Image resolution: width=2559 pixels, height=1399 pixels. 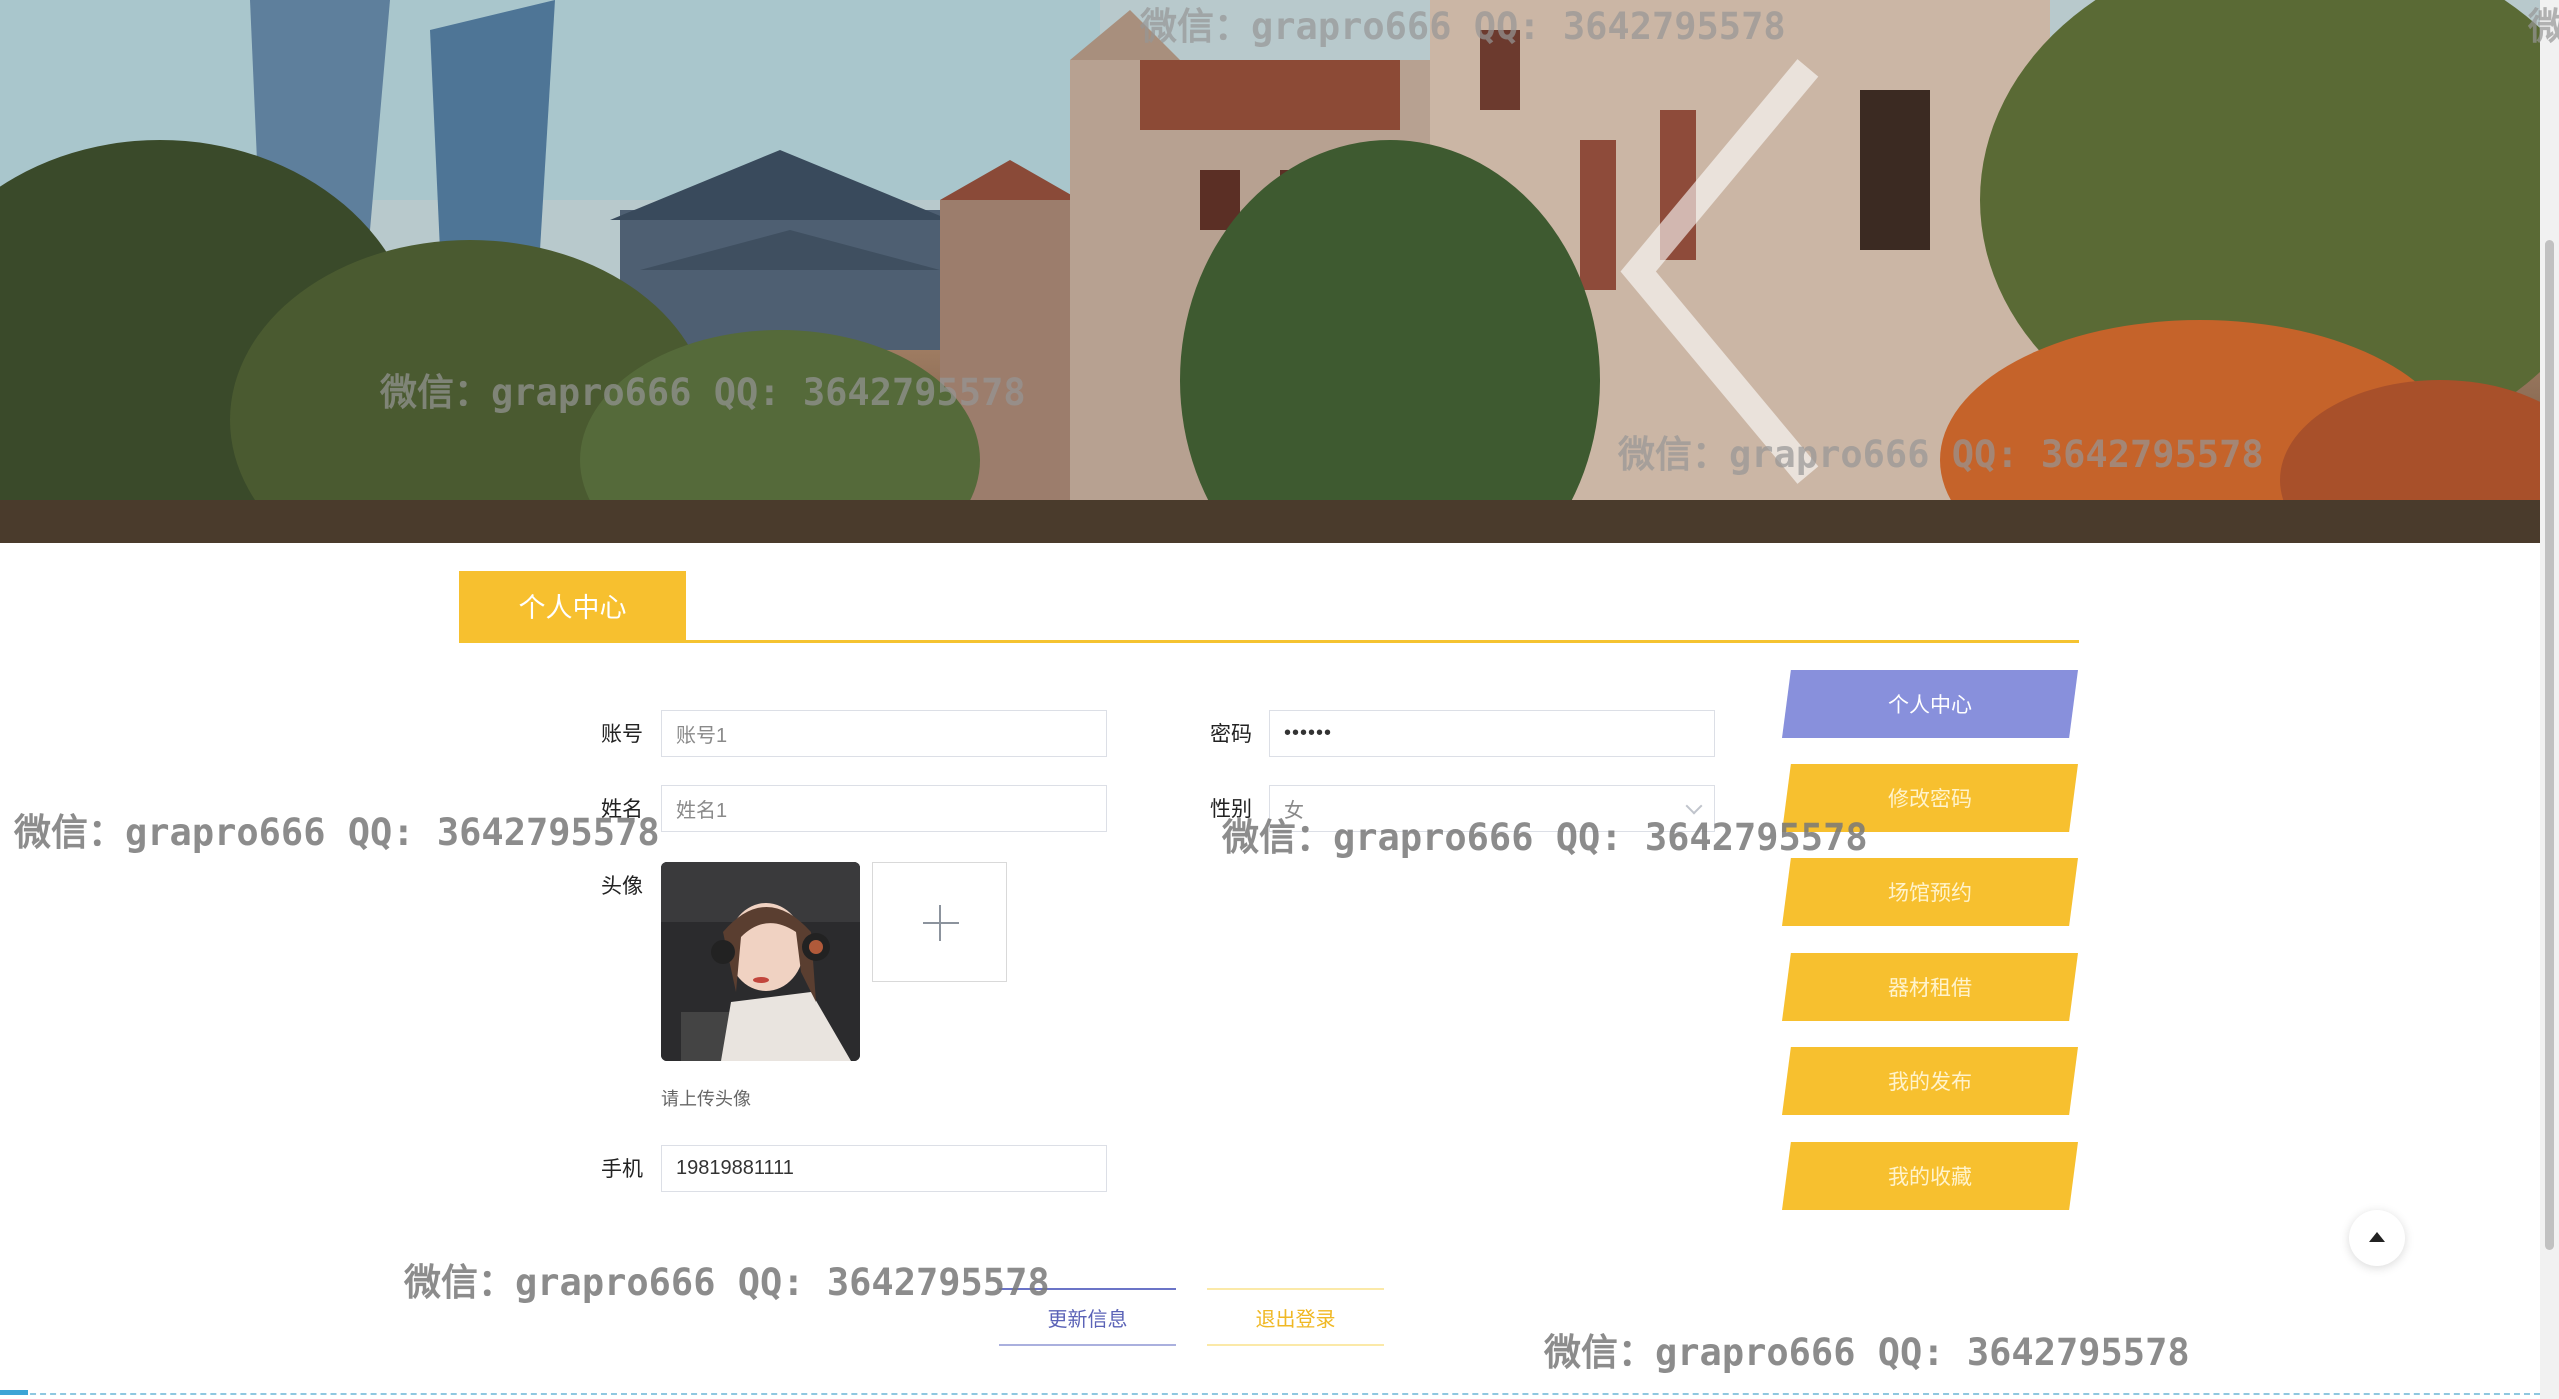 What do you see at coordinates (735, 1168) in the screenshot?
I see `phone-value: 19819881111` at bounding box center [735, 1168].